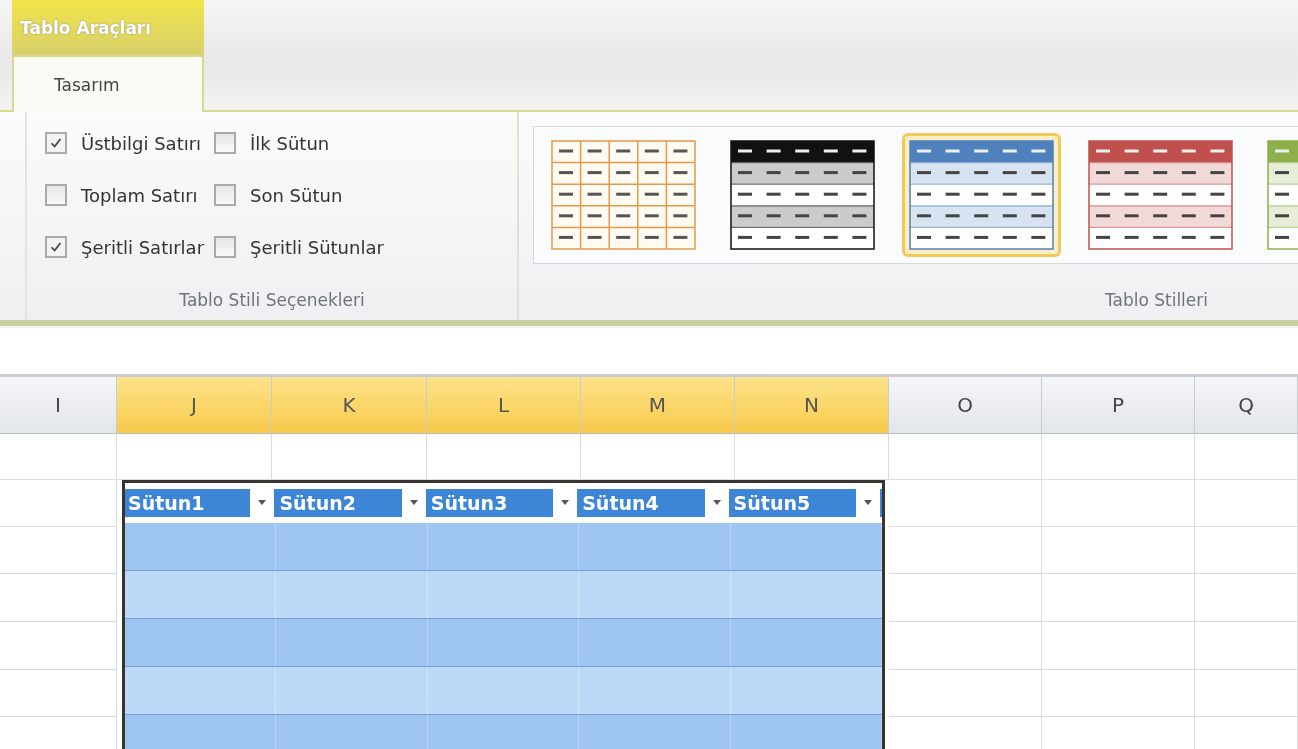 Image resolution: width=1298 pixels, height=749 pixels. What do you see at coordinates (272, 300) in the screenshot?
I see `group-label: Tablo Stili Seçenekleri` at bounding box center [272, 300].